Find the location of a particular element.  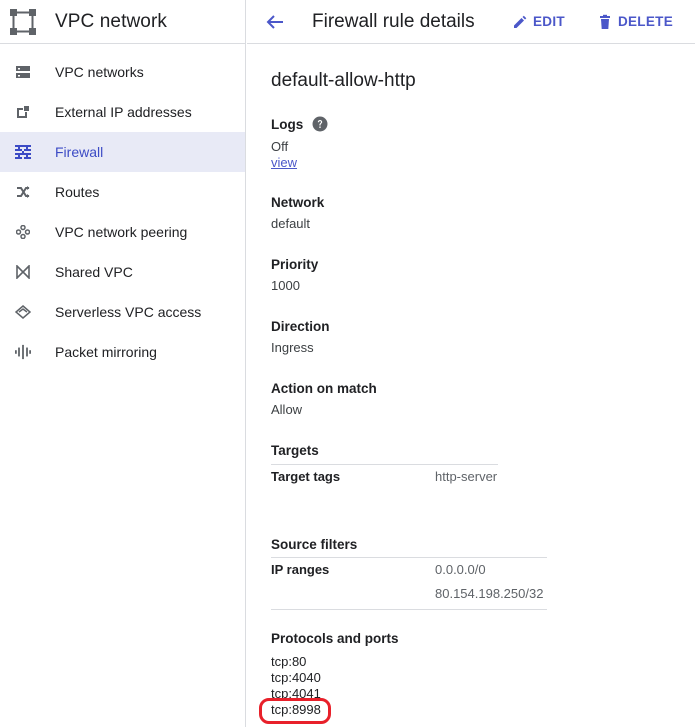

sidebar-item-external-ip: External IP addresses is located at coordinates (122, 112).